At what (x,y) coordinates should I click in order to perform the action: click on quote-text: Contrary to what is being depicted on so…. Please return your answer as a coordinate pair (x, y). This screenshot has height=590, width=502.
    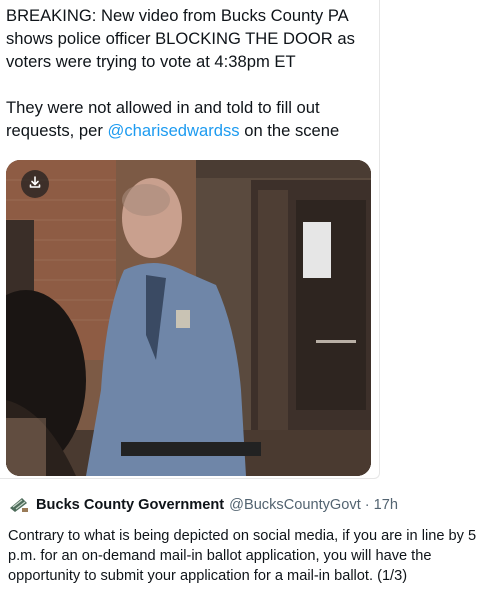
    Looking at the image, I should click on (242, 556).